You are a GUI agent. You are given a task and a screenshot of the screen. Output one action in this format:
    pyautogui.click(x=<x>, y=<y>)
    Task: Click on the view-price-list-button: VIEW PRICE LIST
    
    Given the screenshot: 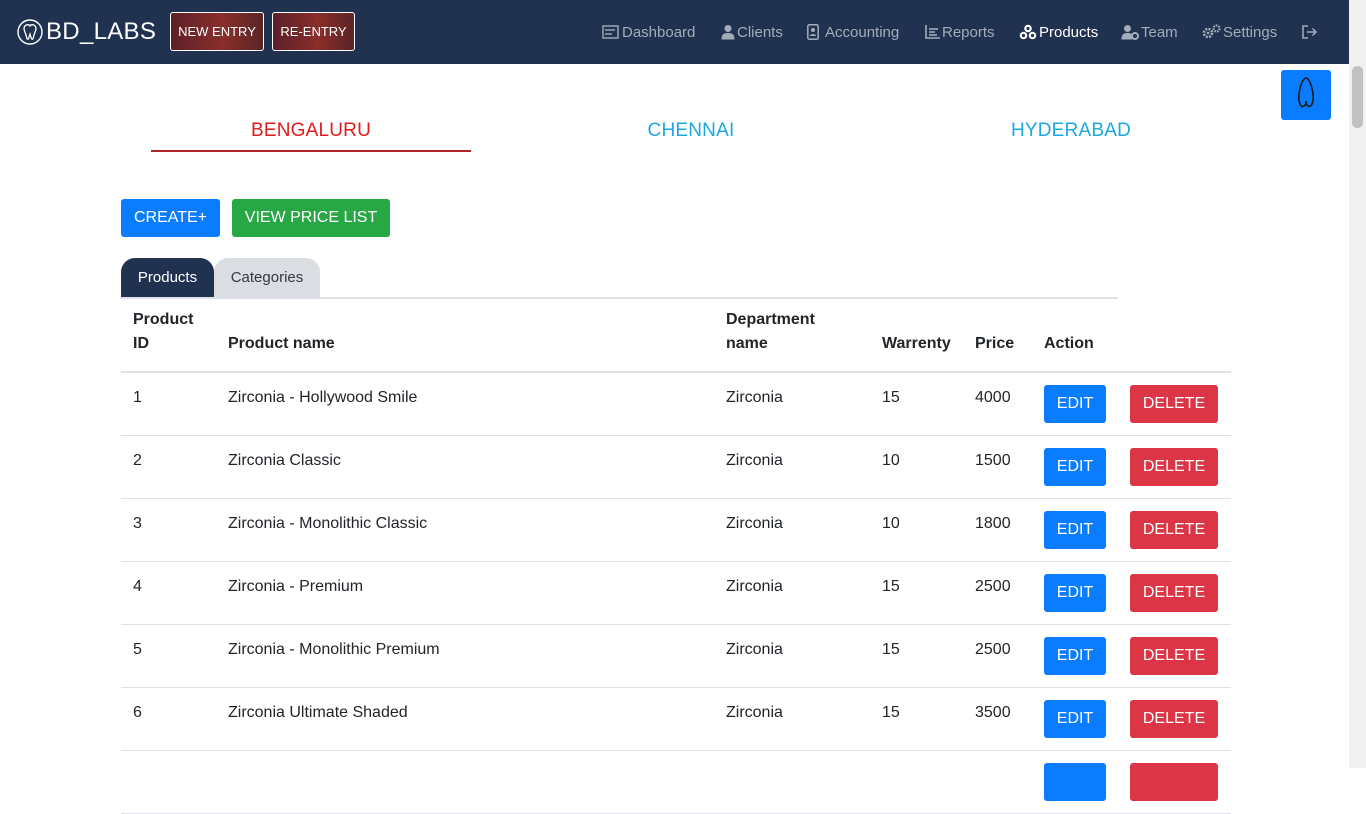 What is the action you would take?
    pyautogui.click(x=311, y=218)
    